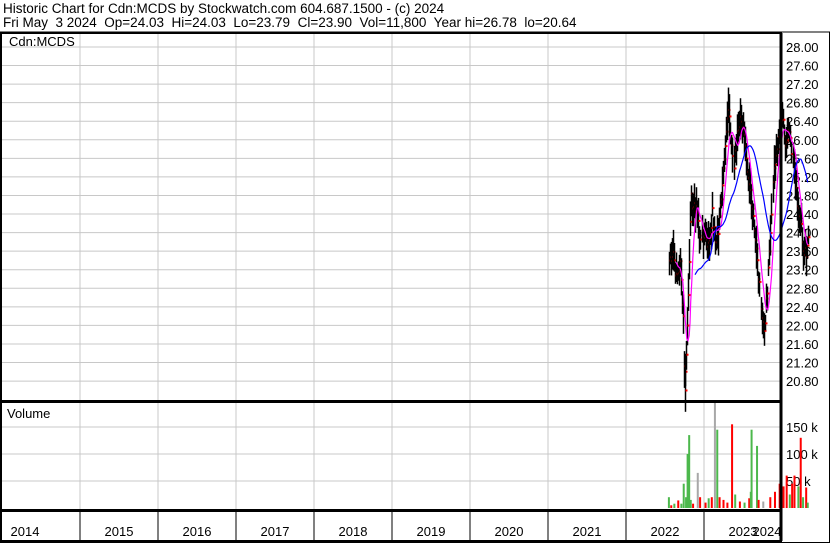  Describe the element at coordinates (802, 344) in the screenshot. I see `price-tick-label: 21.60` at that location.